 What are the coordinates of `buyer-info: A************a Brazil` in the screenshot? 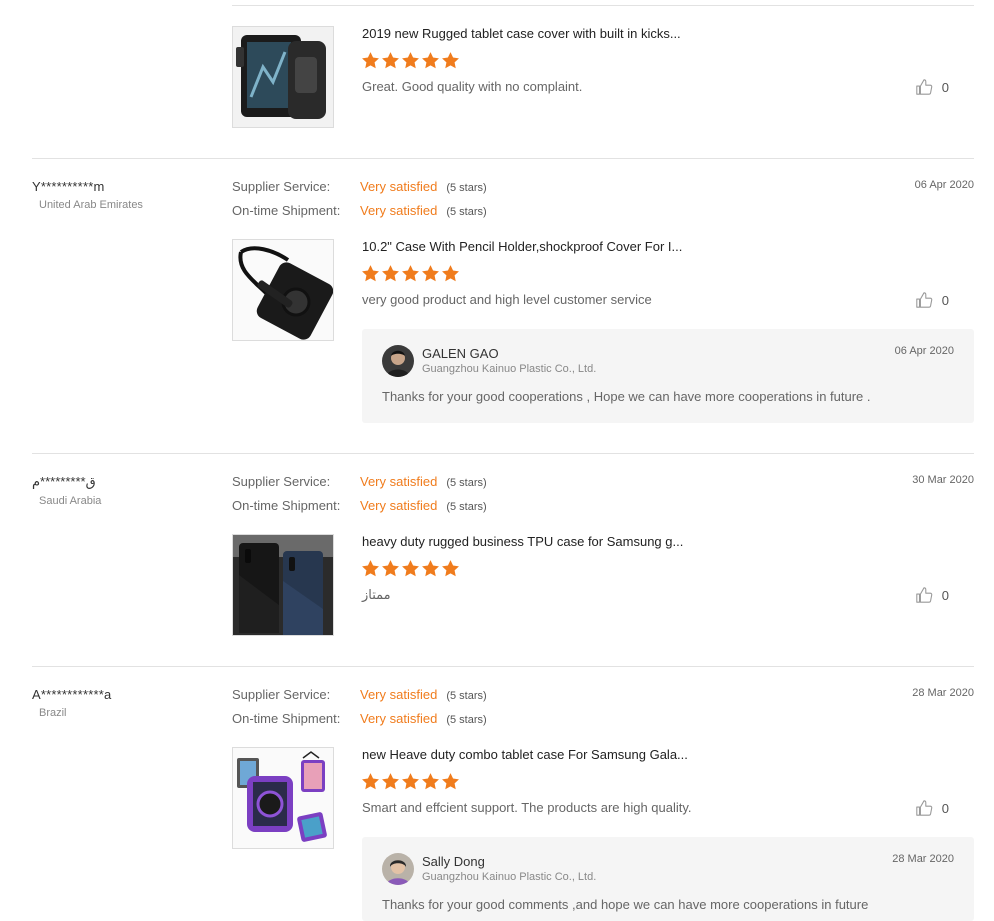 It's located at (127, 703).